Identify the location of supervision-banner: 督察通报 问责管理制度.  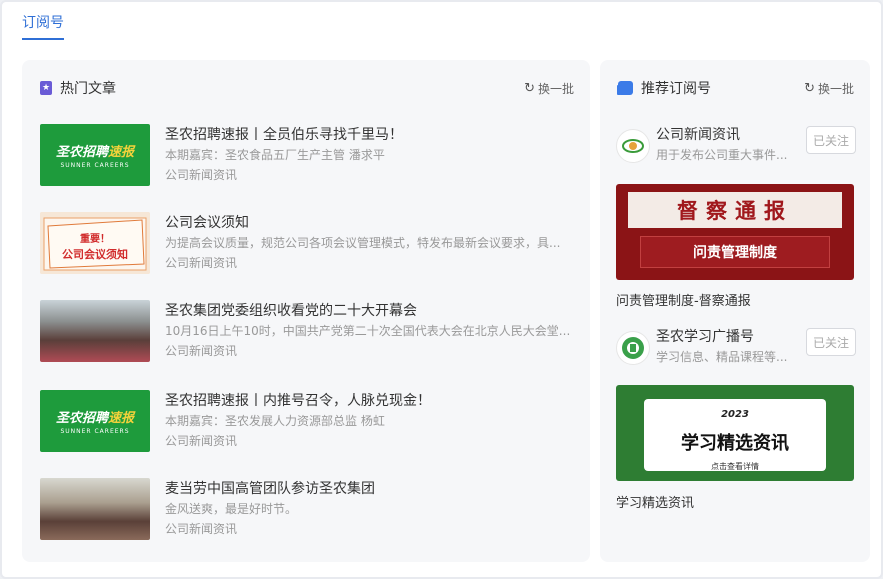
(735, 232).